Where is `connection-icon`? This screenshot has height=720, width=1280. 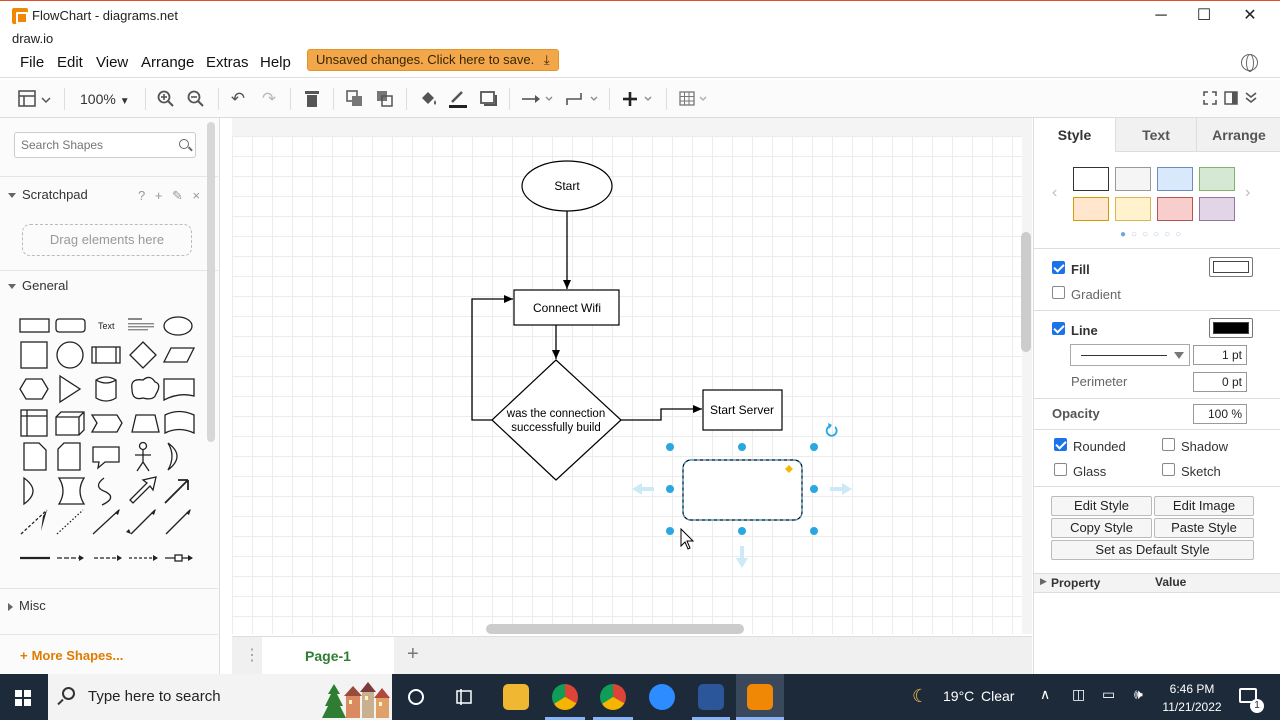
connection-icon is located at coordinates (538, 101).